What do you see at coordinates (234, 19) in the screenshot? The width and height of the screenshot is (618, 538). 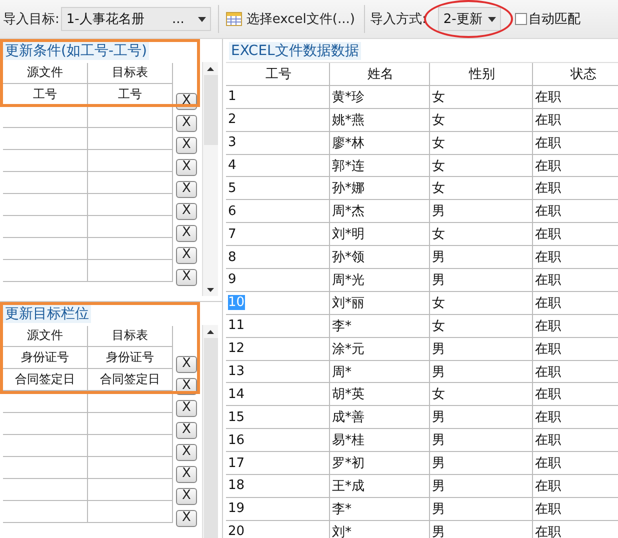 I see `spreadsheet-icon` at bounding box center [234, 19].